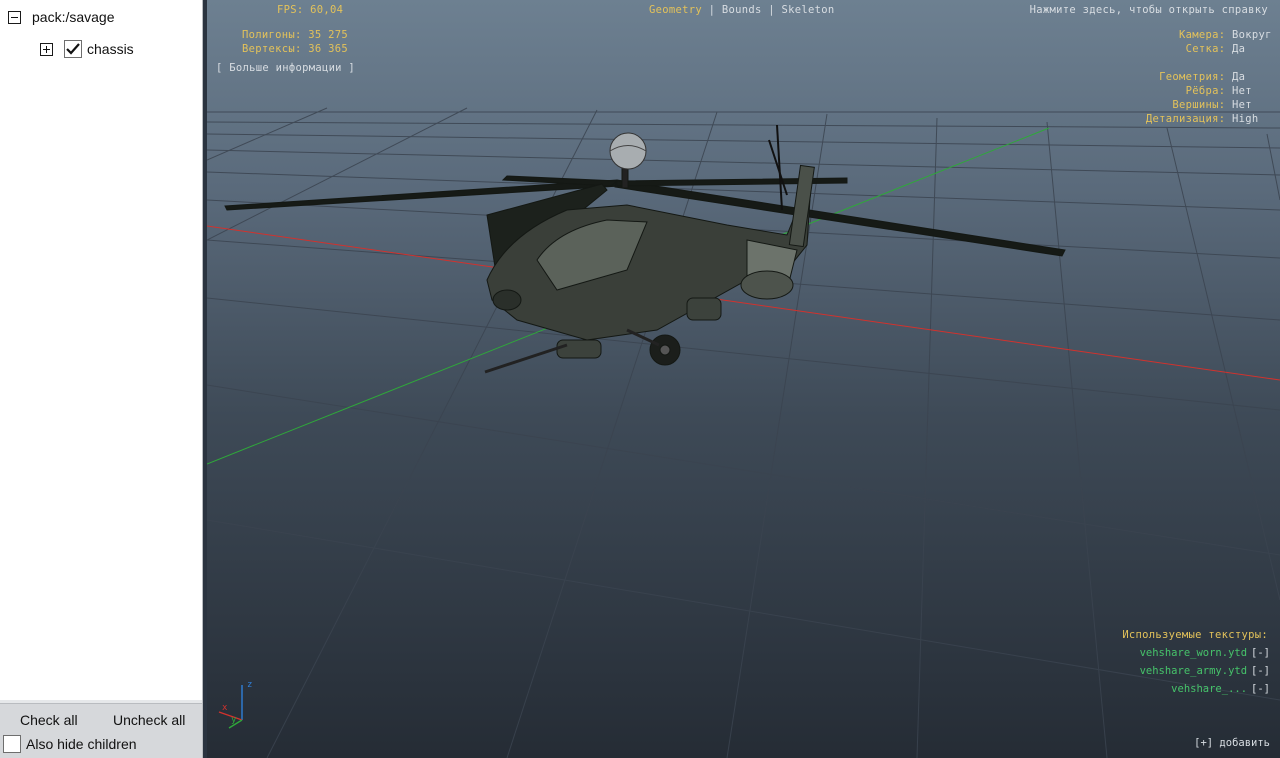 Image resolution: width=1280 pixels, height=758 pixels. I want to click on edges-setting: Рёбра: Нет, so click(1227, 91).